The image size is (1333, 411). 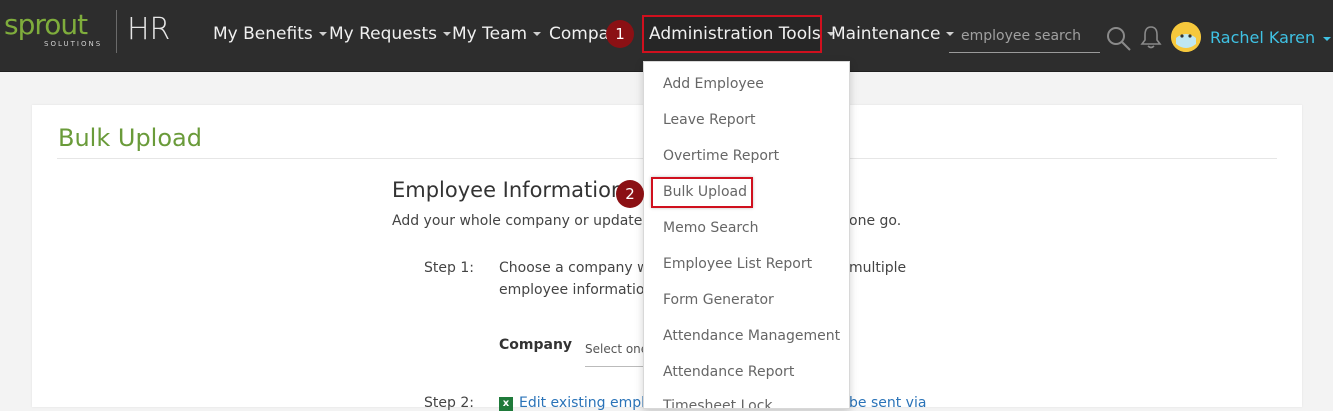 I want to click on step-2-label: Step 2:, so click(x=449, y=403).